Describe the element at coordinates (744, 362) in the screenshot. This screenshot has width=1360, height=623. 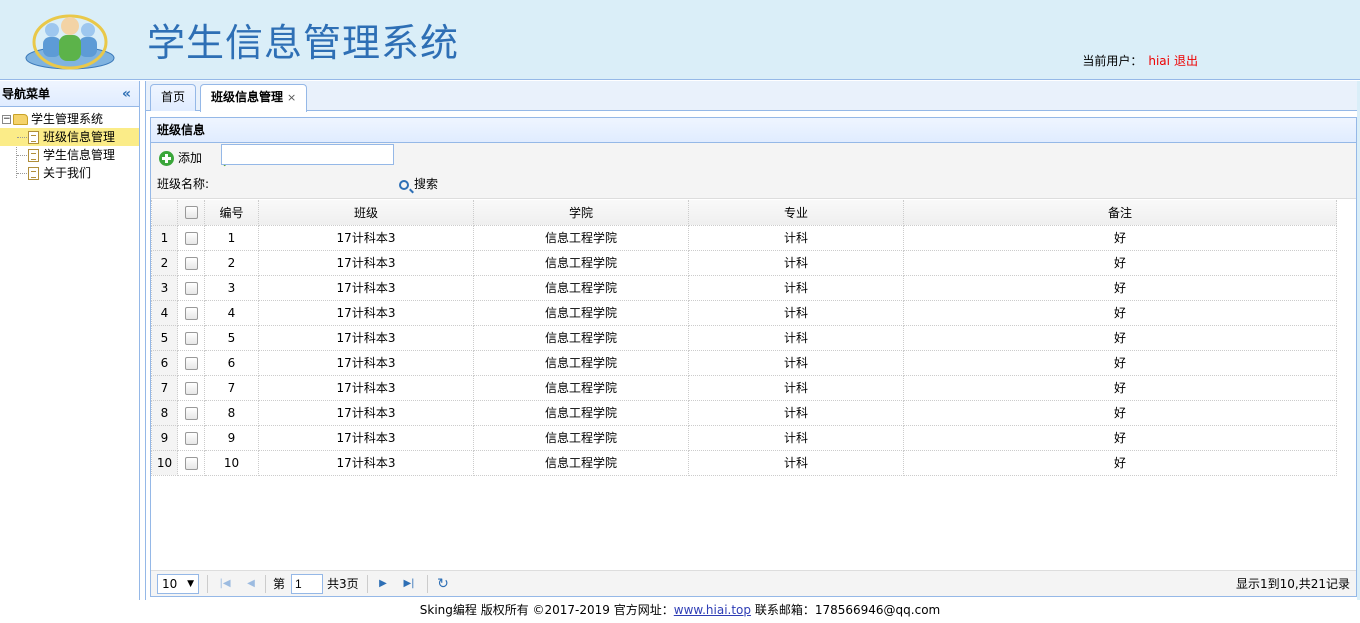
I see `table-row: 6 6 17计科本3 信息工程学院 计科好` at that location.